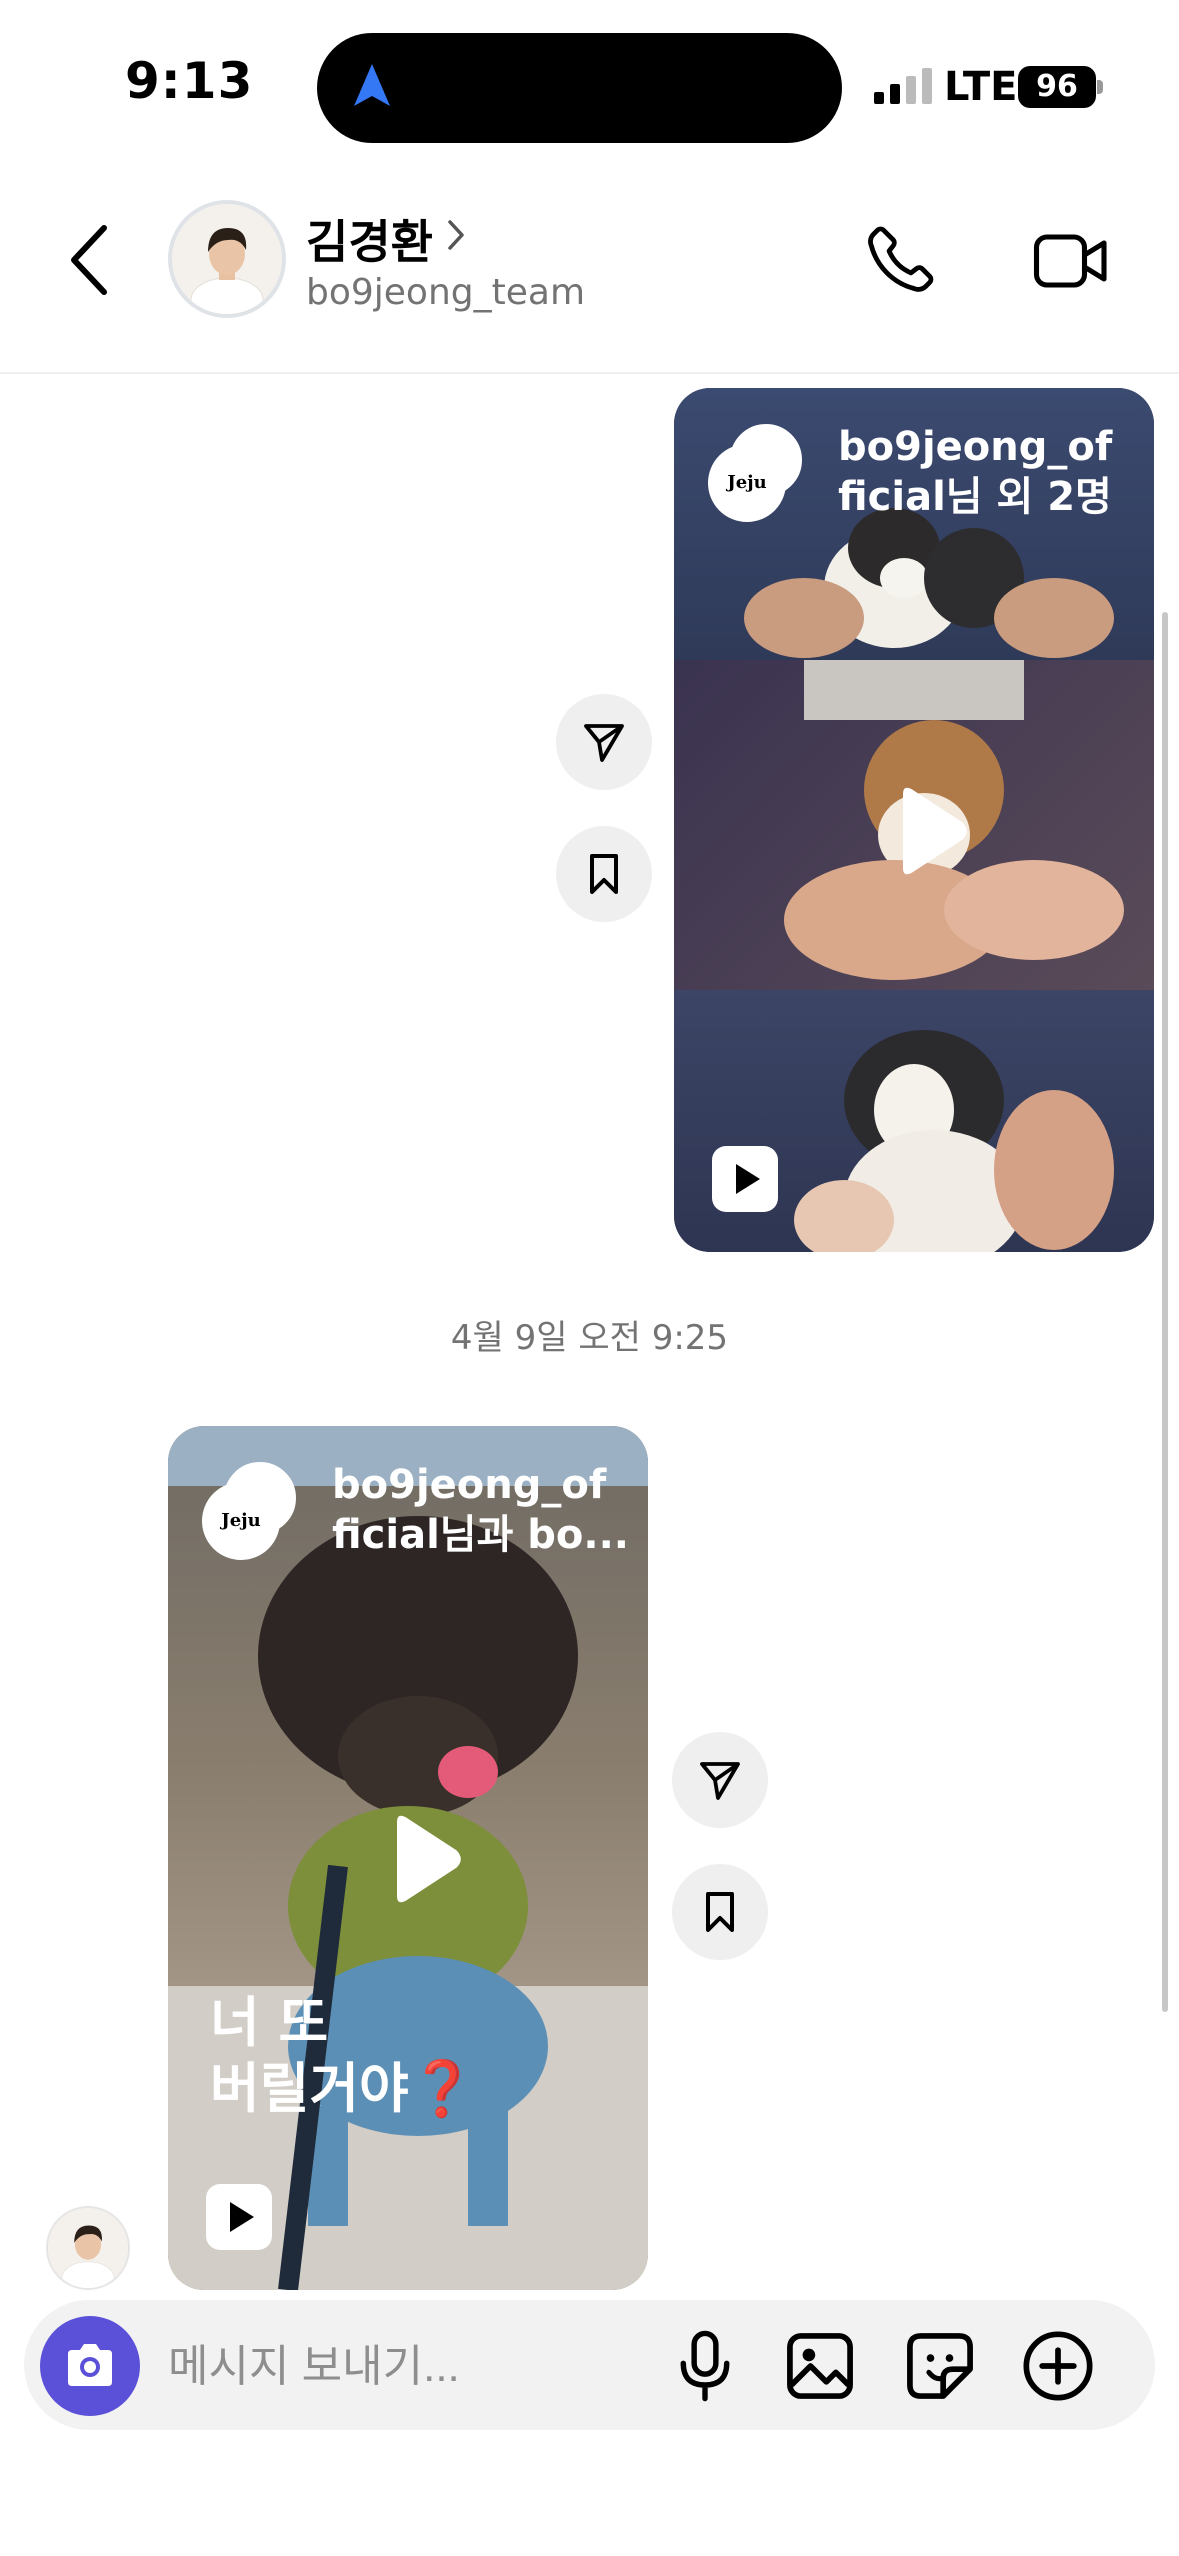 The image size is (1179, 2556). I want to click on location-arrow-icon, so click(372, 85).